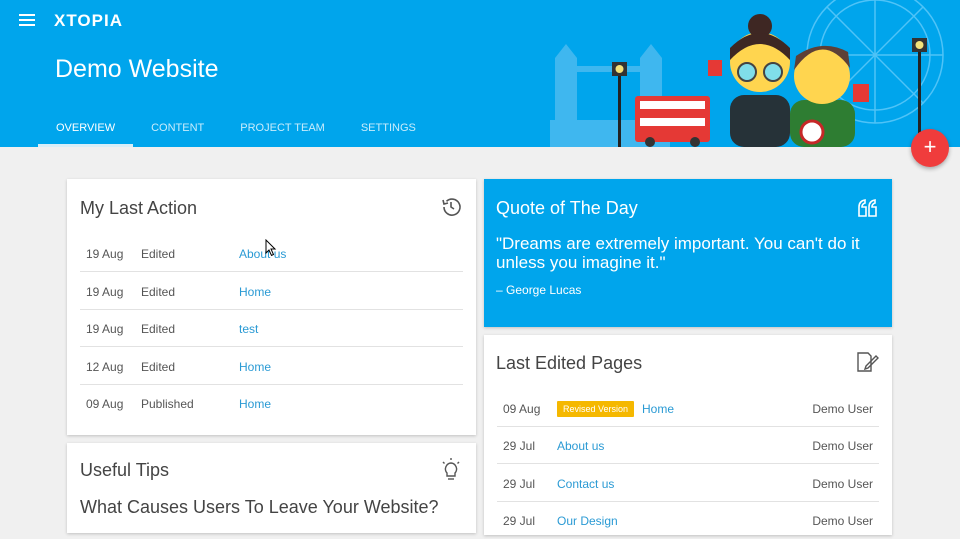  I want to click on list-item: 19 Aug Edited test, so click(271, 328).